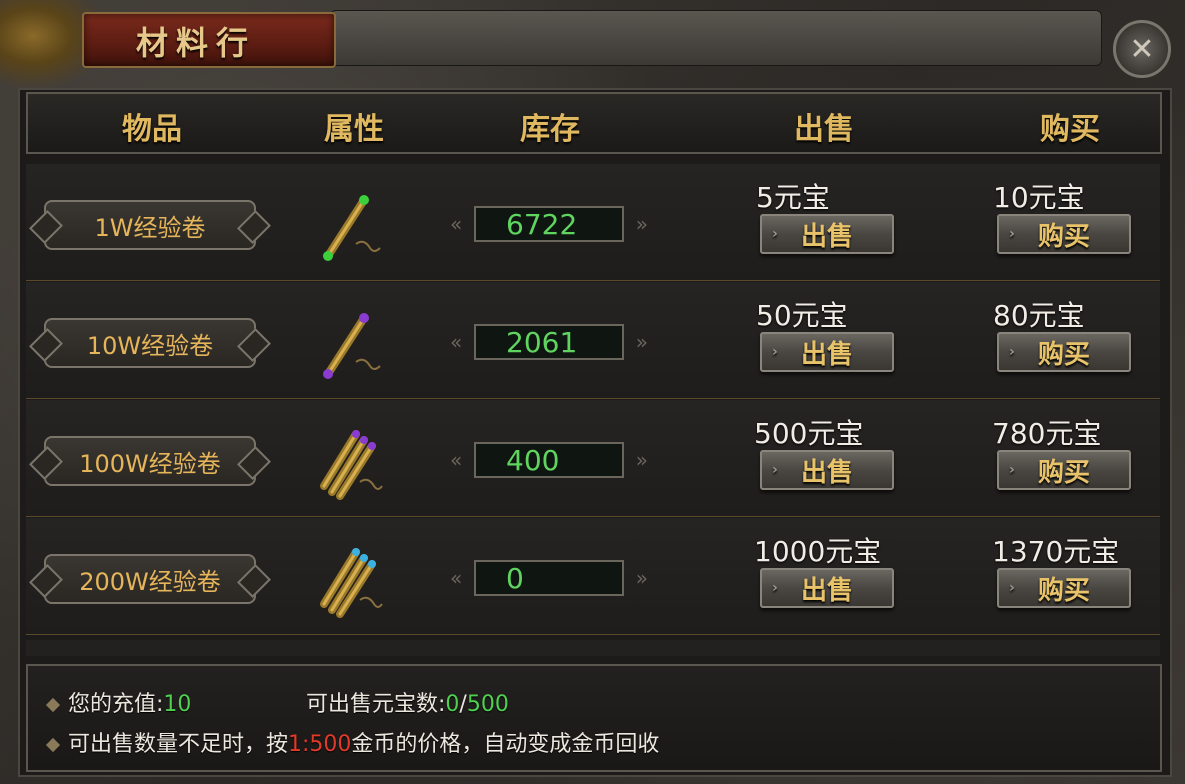  I want to click on stock-display: « 0 », so click(549, 578).